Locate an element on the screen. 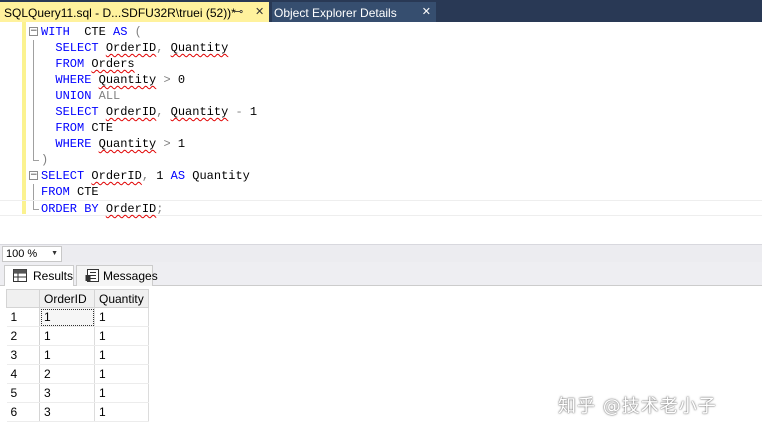  table-row: 211 is located at coordinates (77, 336).